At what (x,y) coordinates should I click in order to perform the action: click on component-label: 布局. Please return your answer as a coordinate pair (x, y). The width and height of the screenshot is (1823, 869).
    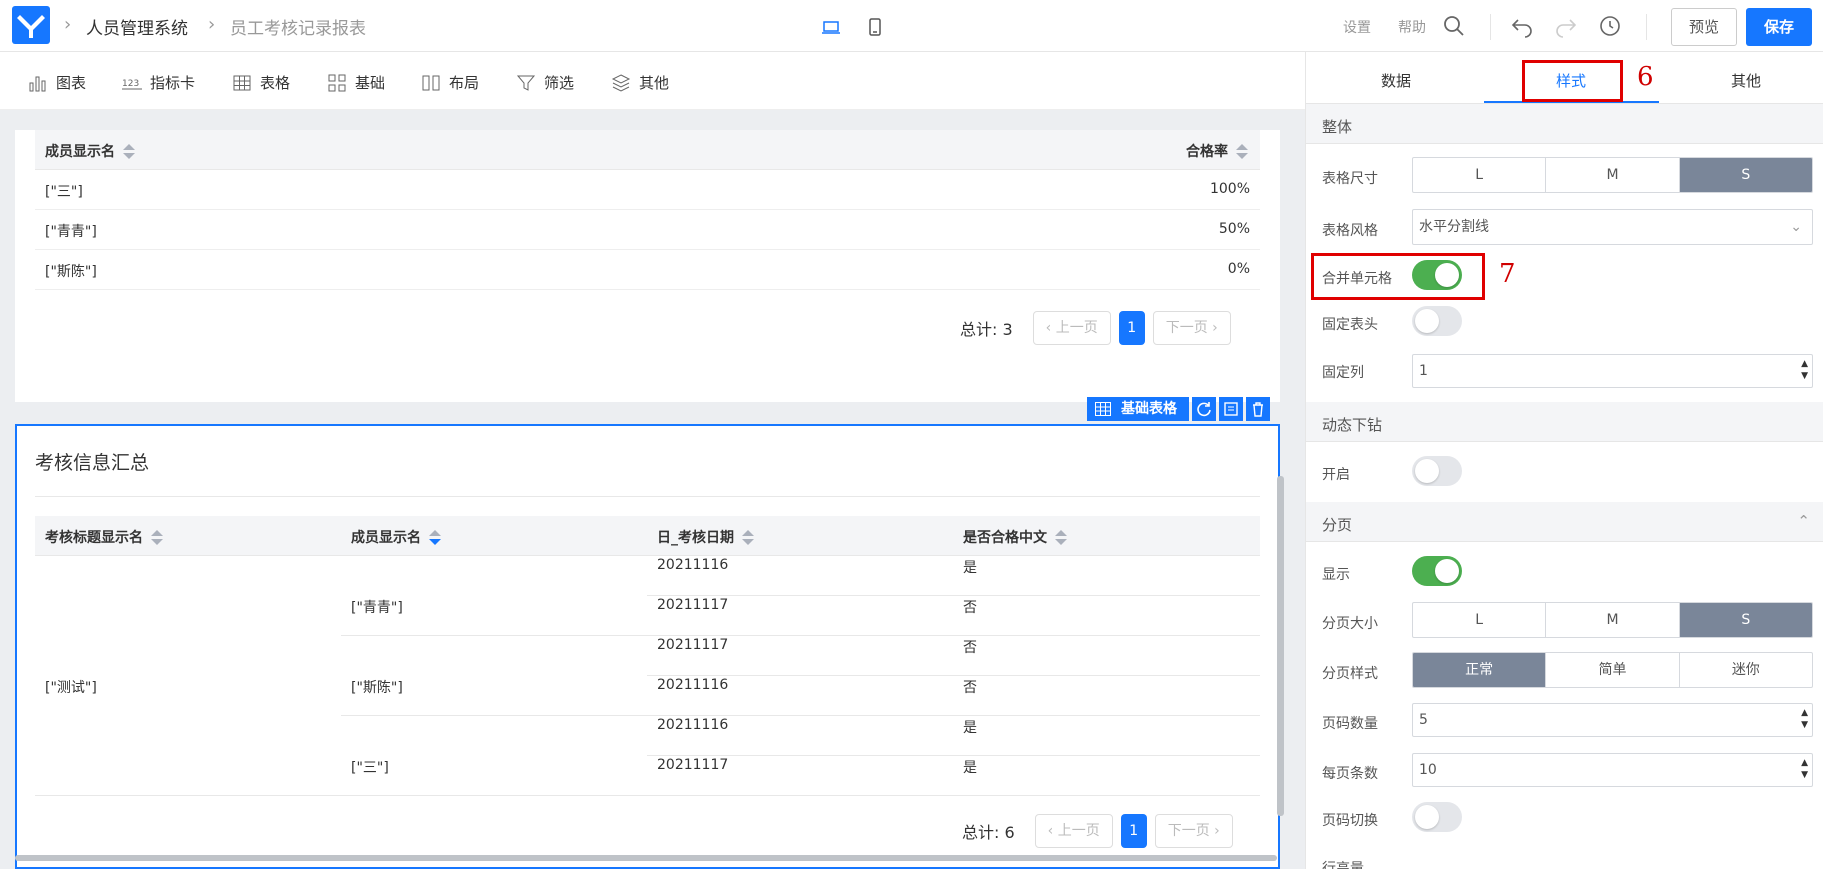
    Looking at the image, I should click on (464, 83).